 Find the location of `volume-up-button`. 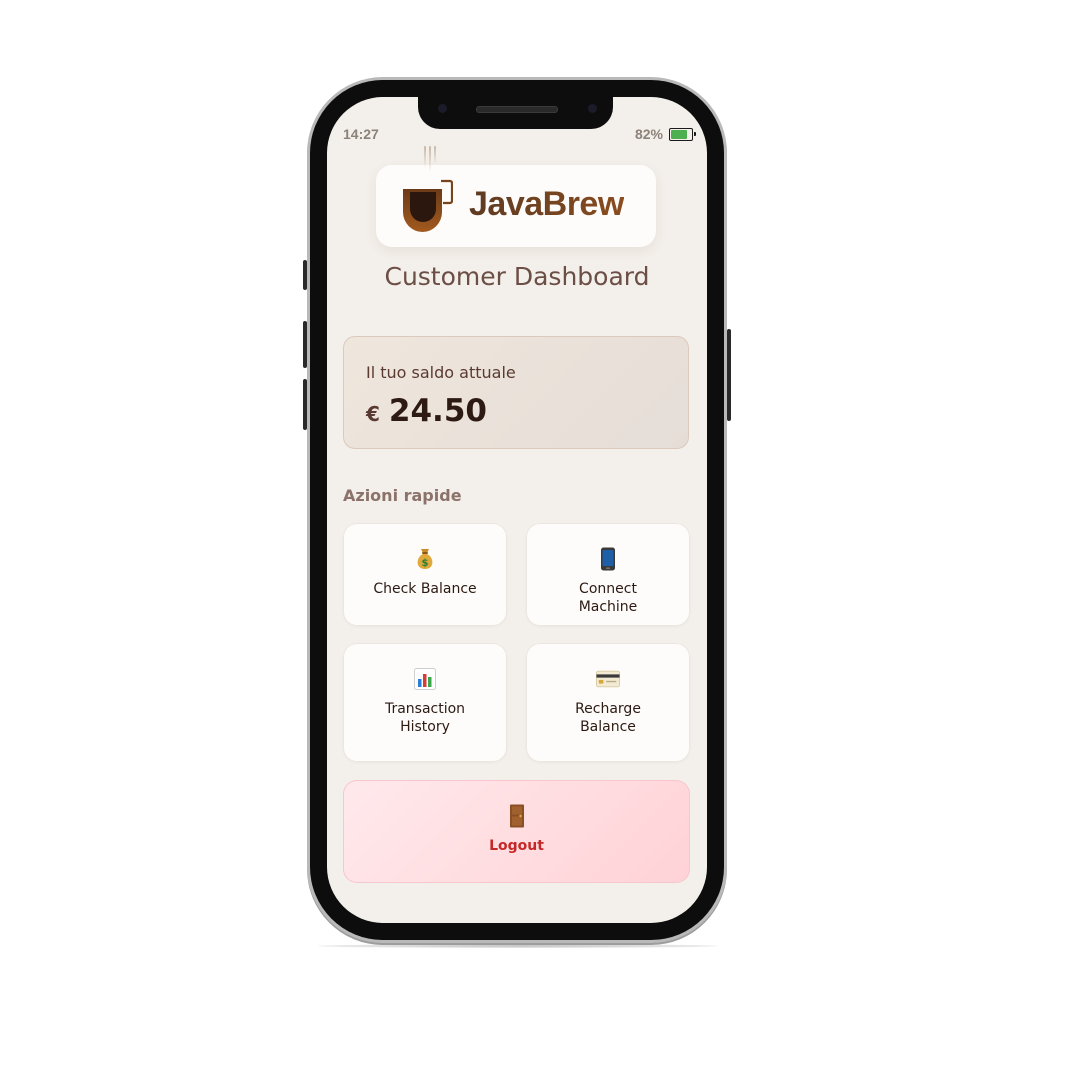

volume-up-button is located at coordinates (305, 344).